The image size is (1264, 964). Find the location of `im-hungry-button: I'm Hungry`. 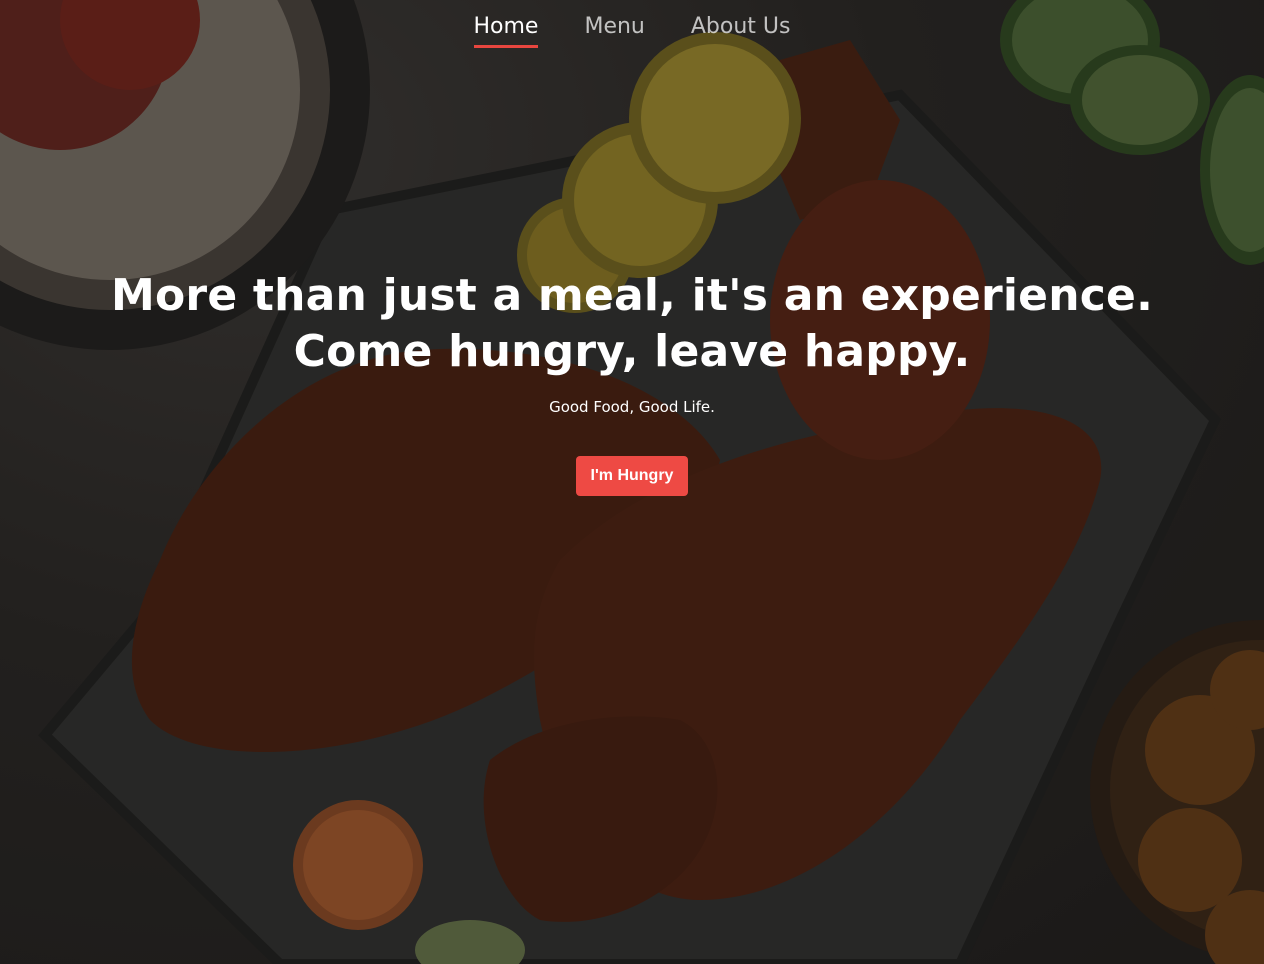

im-hungry-button: I'm Hungry is located at coordinates (632, 476).